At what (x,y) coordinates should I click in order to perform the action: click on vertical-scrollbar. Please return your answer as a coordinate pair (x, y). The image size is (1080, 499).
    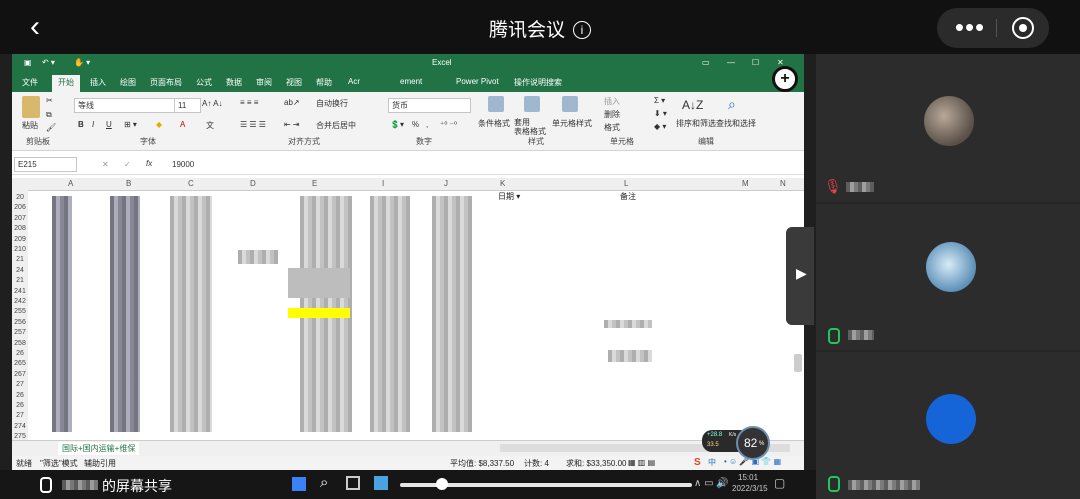
    Looking at the image, I should click on (798, 363).